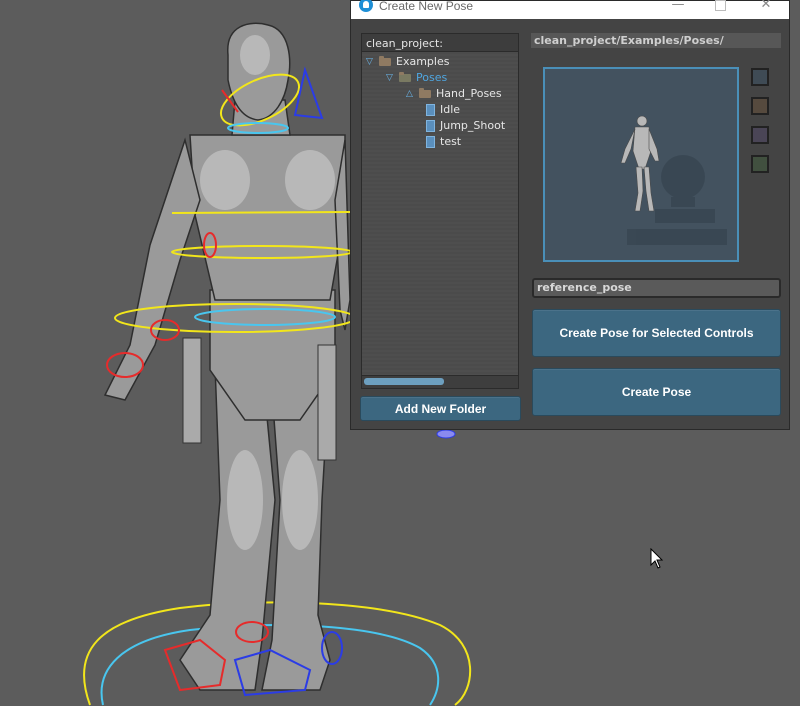  What do you see at coordinates (426, 6) in the screenshot?
I see `window-title: Create New Pose` at bounding box center [426, 6].